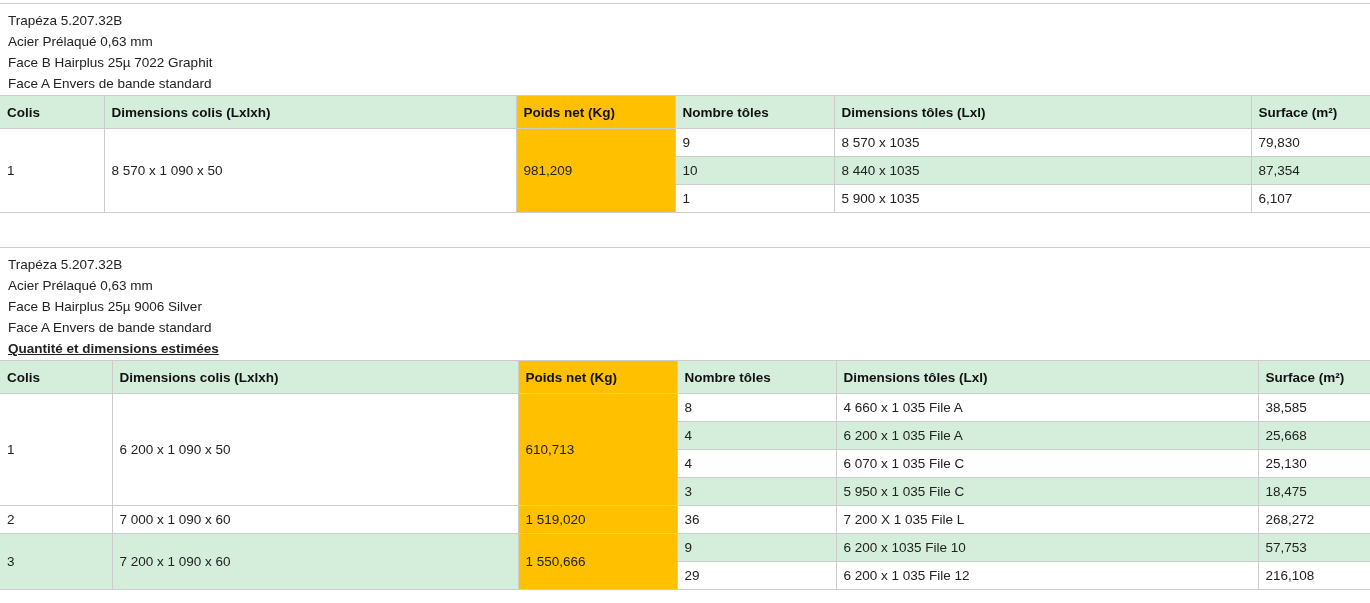  I want to click on spec-line: Face B Hairplus 25µ 9006 Silver, so click(105, 307).